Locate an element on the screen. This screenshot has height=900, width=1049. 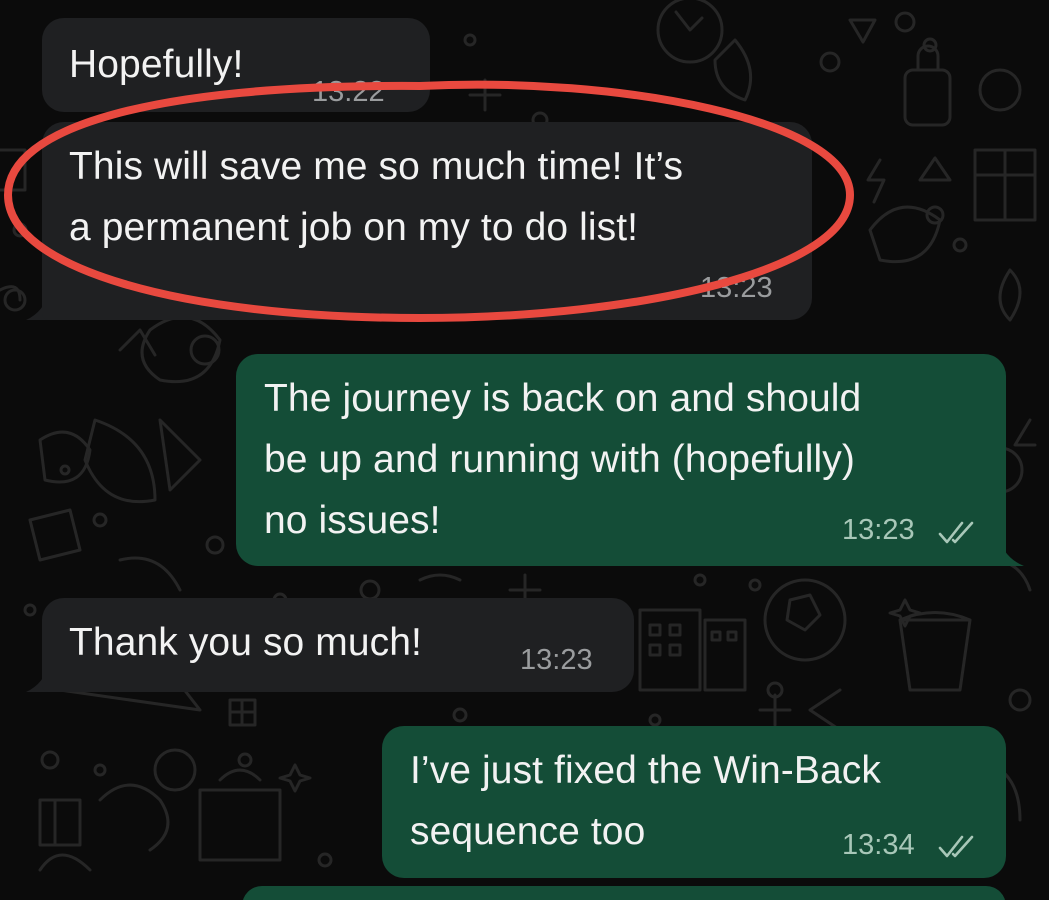
message-bubble-incoming: Thank you so much! 13:23 is located at coordinates (338, 645).